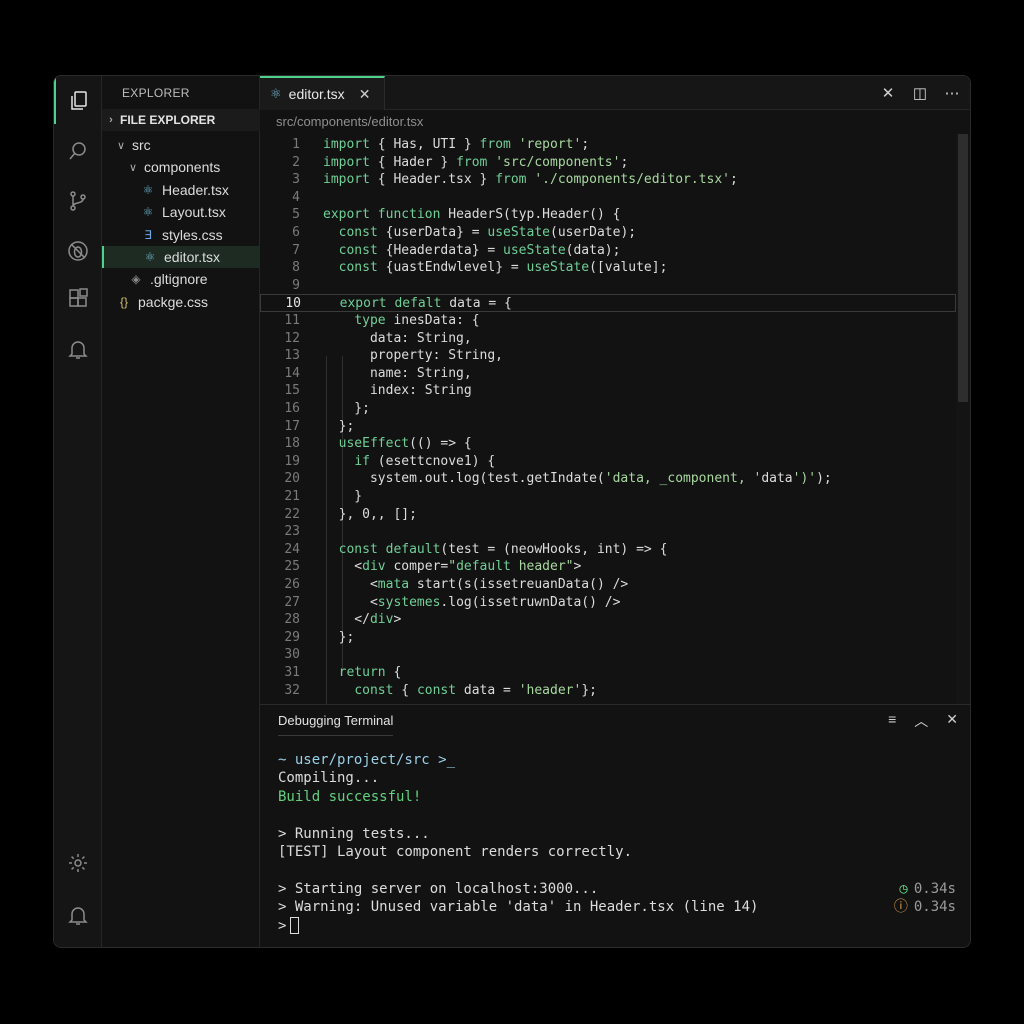 This screenshot has height=1024, width=1024. I want to click on line-number: 21, so click(292, 496).